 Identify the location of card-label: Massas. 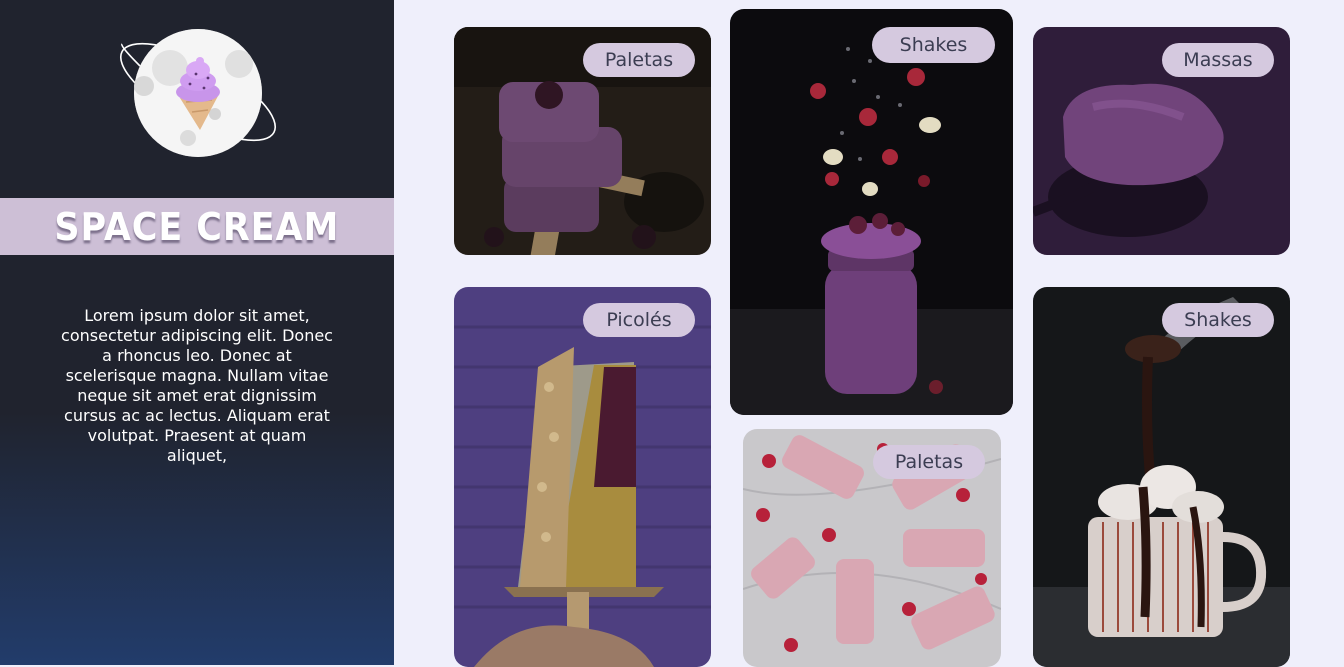
(1218, 60).